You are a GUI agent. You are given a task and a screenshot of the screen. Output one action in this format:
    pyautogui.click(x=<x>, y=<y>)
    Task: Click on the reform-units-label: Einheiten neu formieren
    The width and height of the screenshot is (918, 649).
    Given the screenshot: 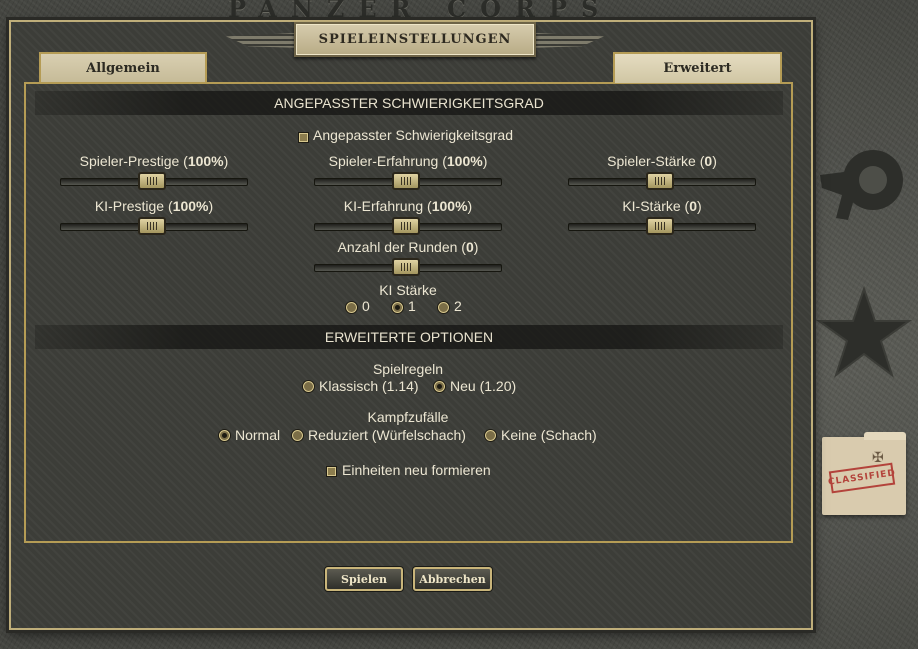 What is the action you would take?
    pyautogui.click(x=416, y=470)
    